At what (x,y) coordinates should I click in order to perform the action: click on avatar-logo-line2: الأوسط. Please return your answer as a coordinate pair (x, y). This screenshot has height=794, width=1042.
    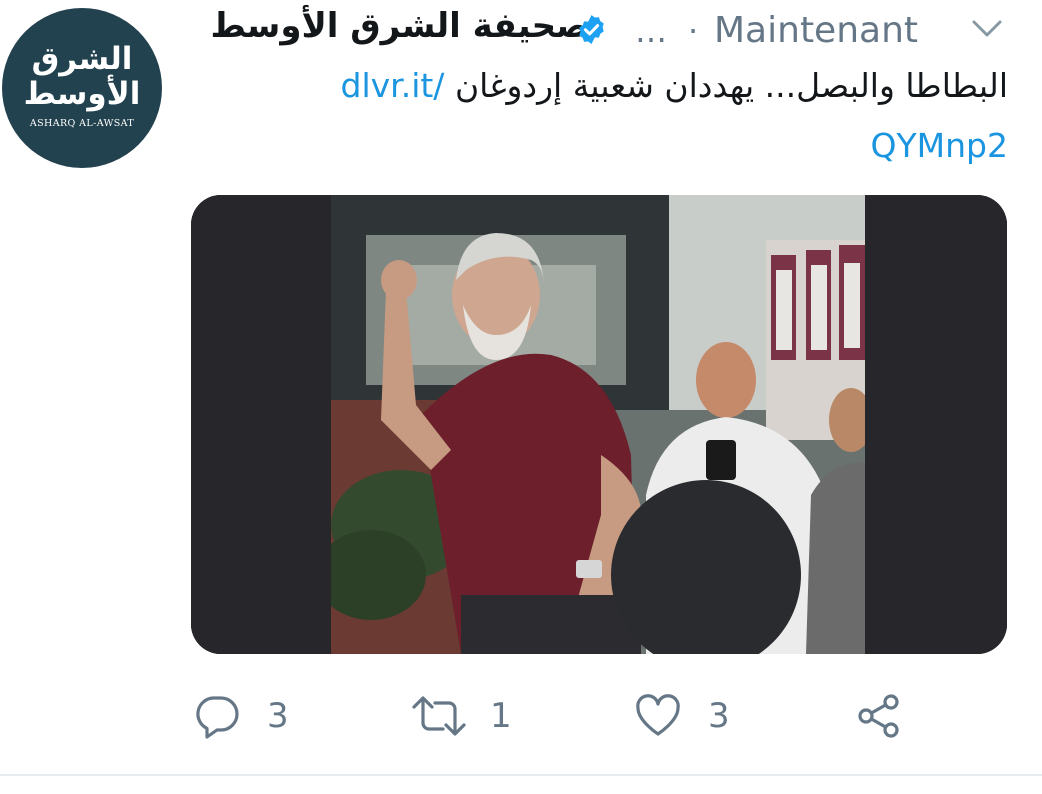
    Looking at the image, I should click on (82, 94).